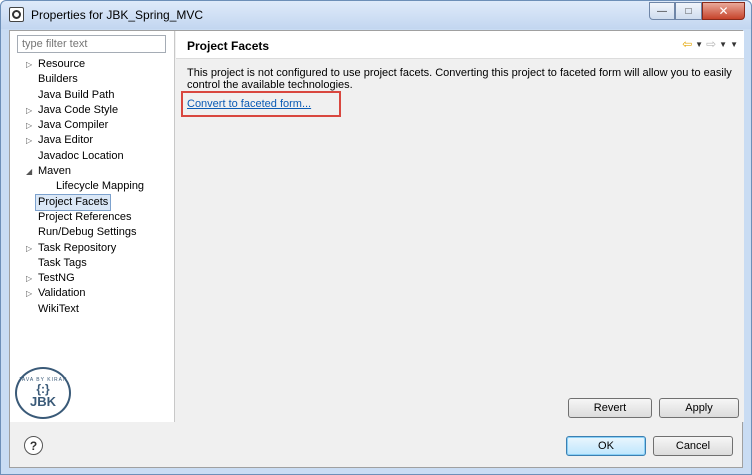 The height and width of the screenshot is (475, 752). What do you see at coordinates (81, 155) in the screenshot?
I see `tree-item-label: Javadoc Location` at bounding box center [81, 155].